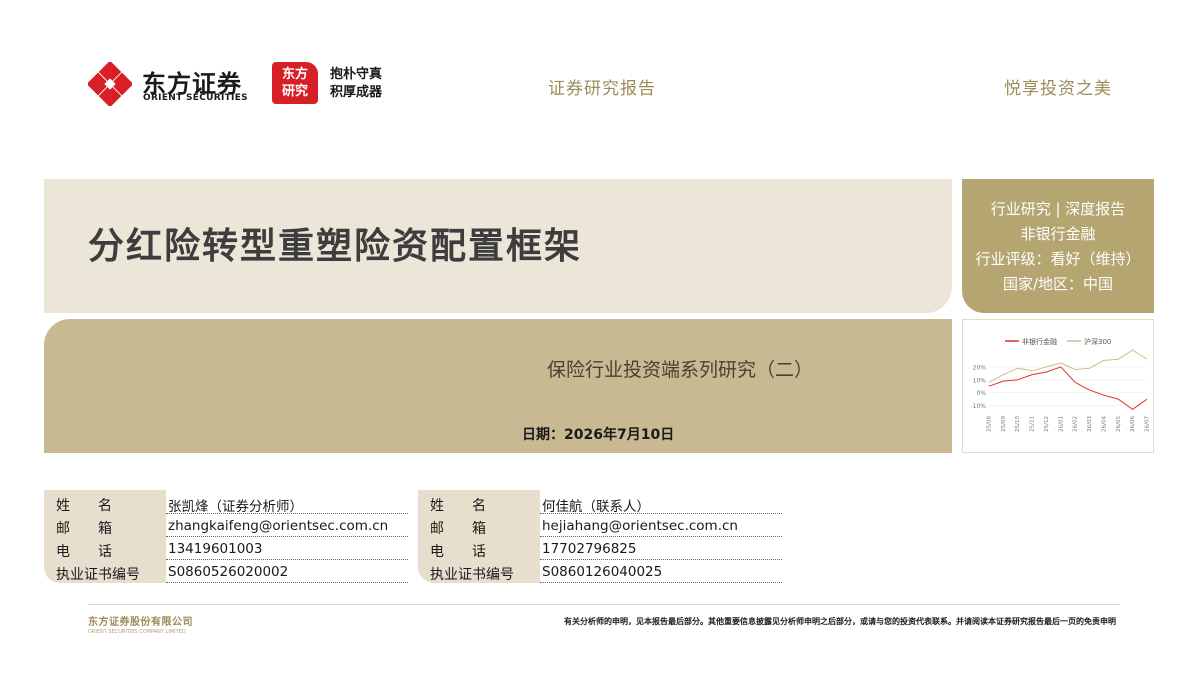 The height and width of the screenshot is (675, 1200). I want to click on report-type-header: 证券研究报告, so click(602, 89).